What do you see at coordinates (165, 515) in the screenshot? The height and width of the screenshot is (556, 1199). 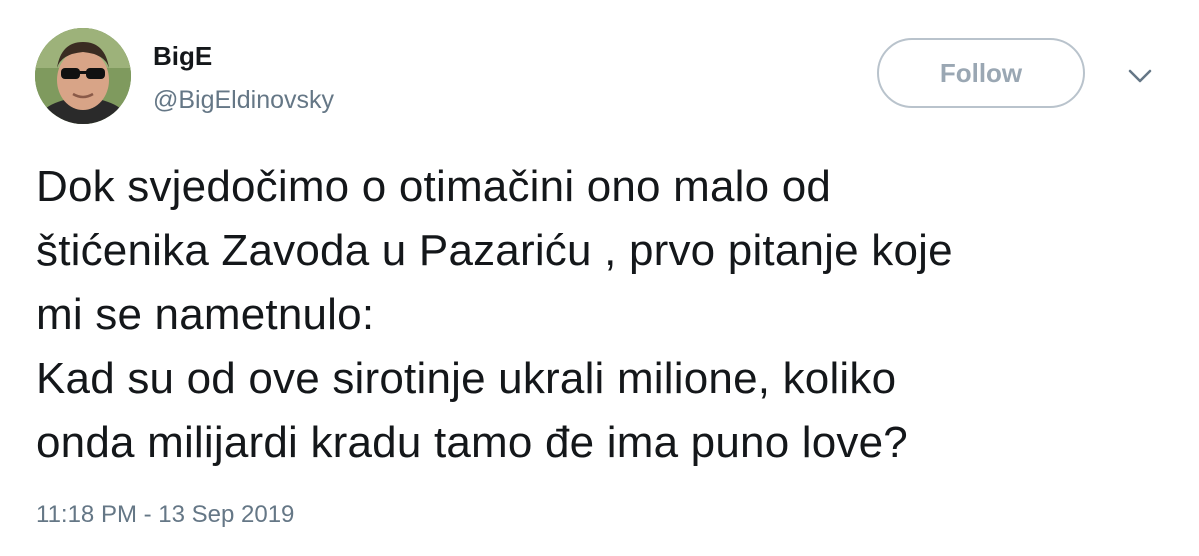 I see `tweet-timestamp: 11:18 PM - 13 Sep 2019` at bounding box center [165, 515].